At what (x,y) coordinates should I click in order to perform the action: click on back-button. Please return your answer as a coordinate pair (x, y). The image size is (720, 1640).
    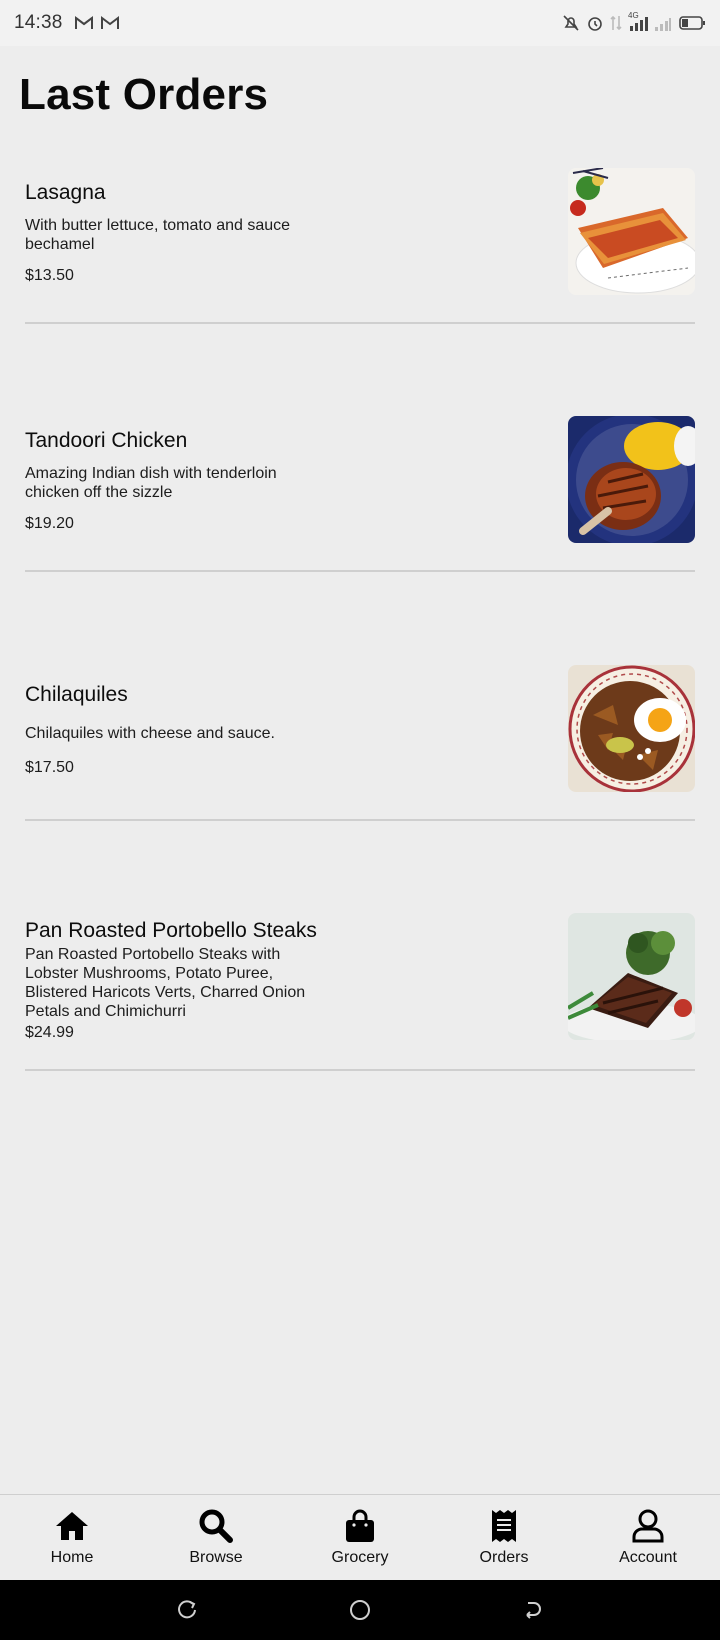
    Looking at the image, I should click on (533, 1610).